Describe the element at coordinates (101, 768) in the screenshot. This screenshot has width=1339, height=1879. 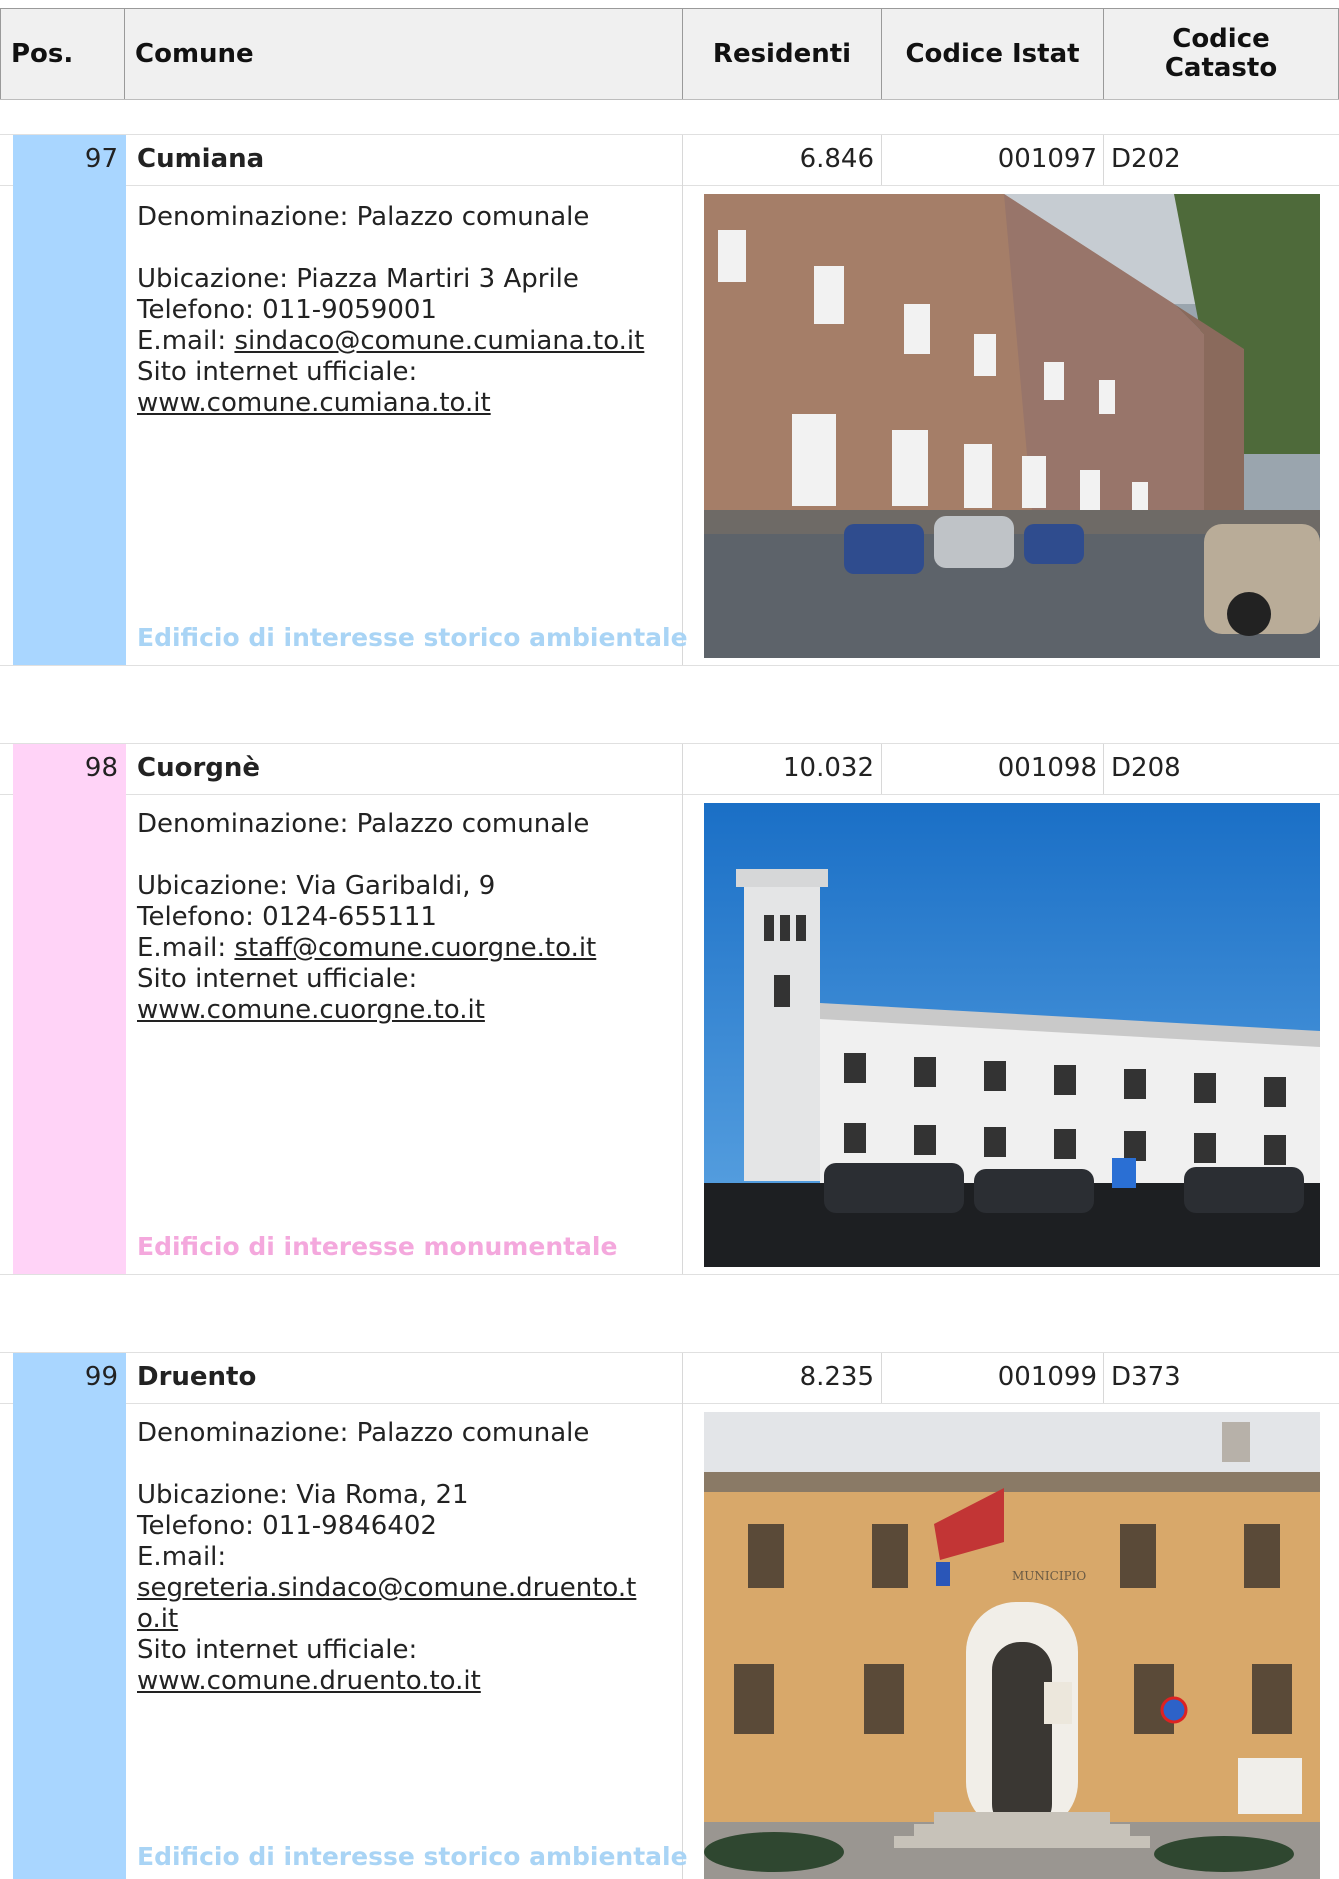
I see `entry-position: 98` at that location.